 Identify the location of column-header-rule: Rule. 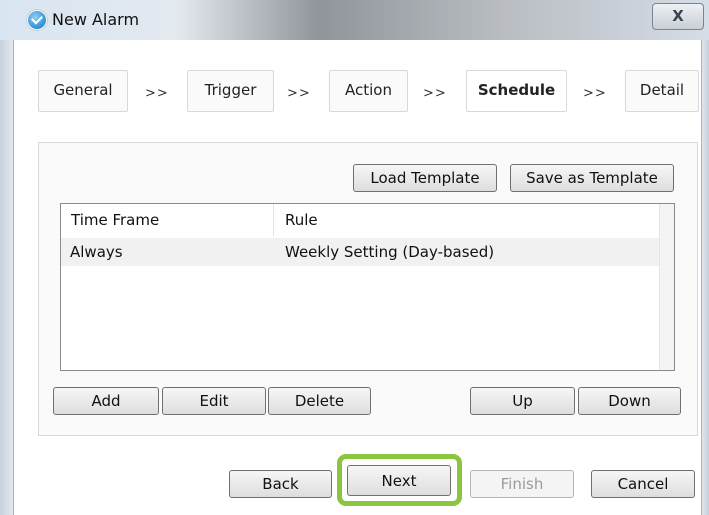
(301, 220).